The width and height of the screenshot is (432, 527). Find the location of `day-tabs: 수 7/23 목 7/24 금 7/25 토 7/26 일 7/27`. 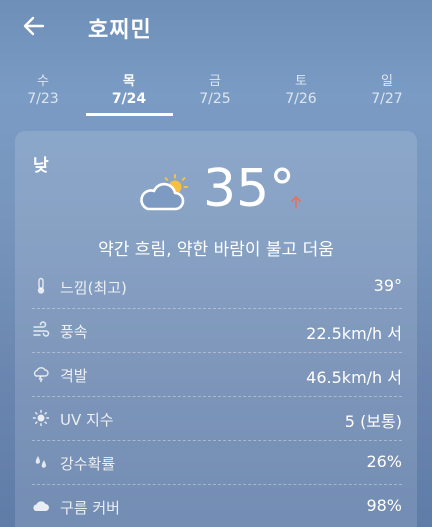

day-tabs: 수 7/23 목 7/24 금 7/25 토 7/26 일 7/27 is located at coordinates (216, 92).